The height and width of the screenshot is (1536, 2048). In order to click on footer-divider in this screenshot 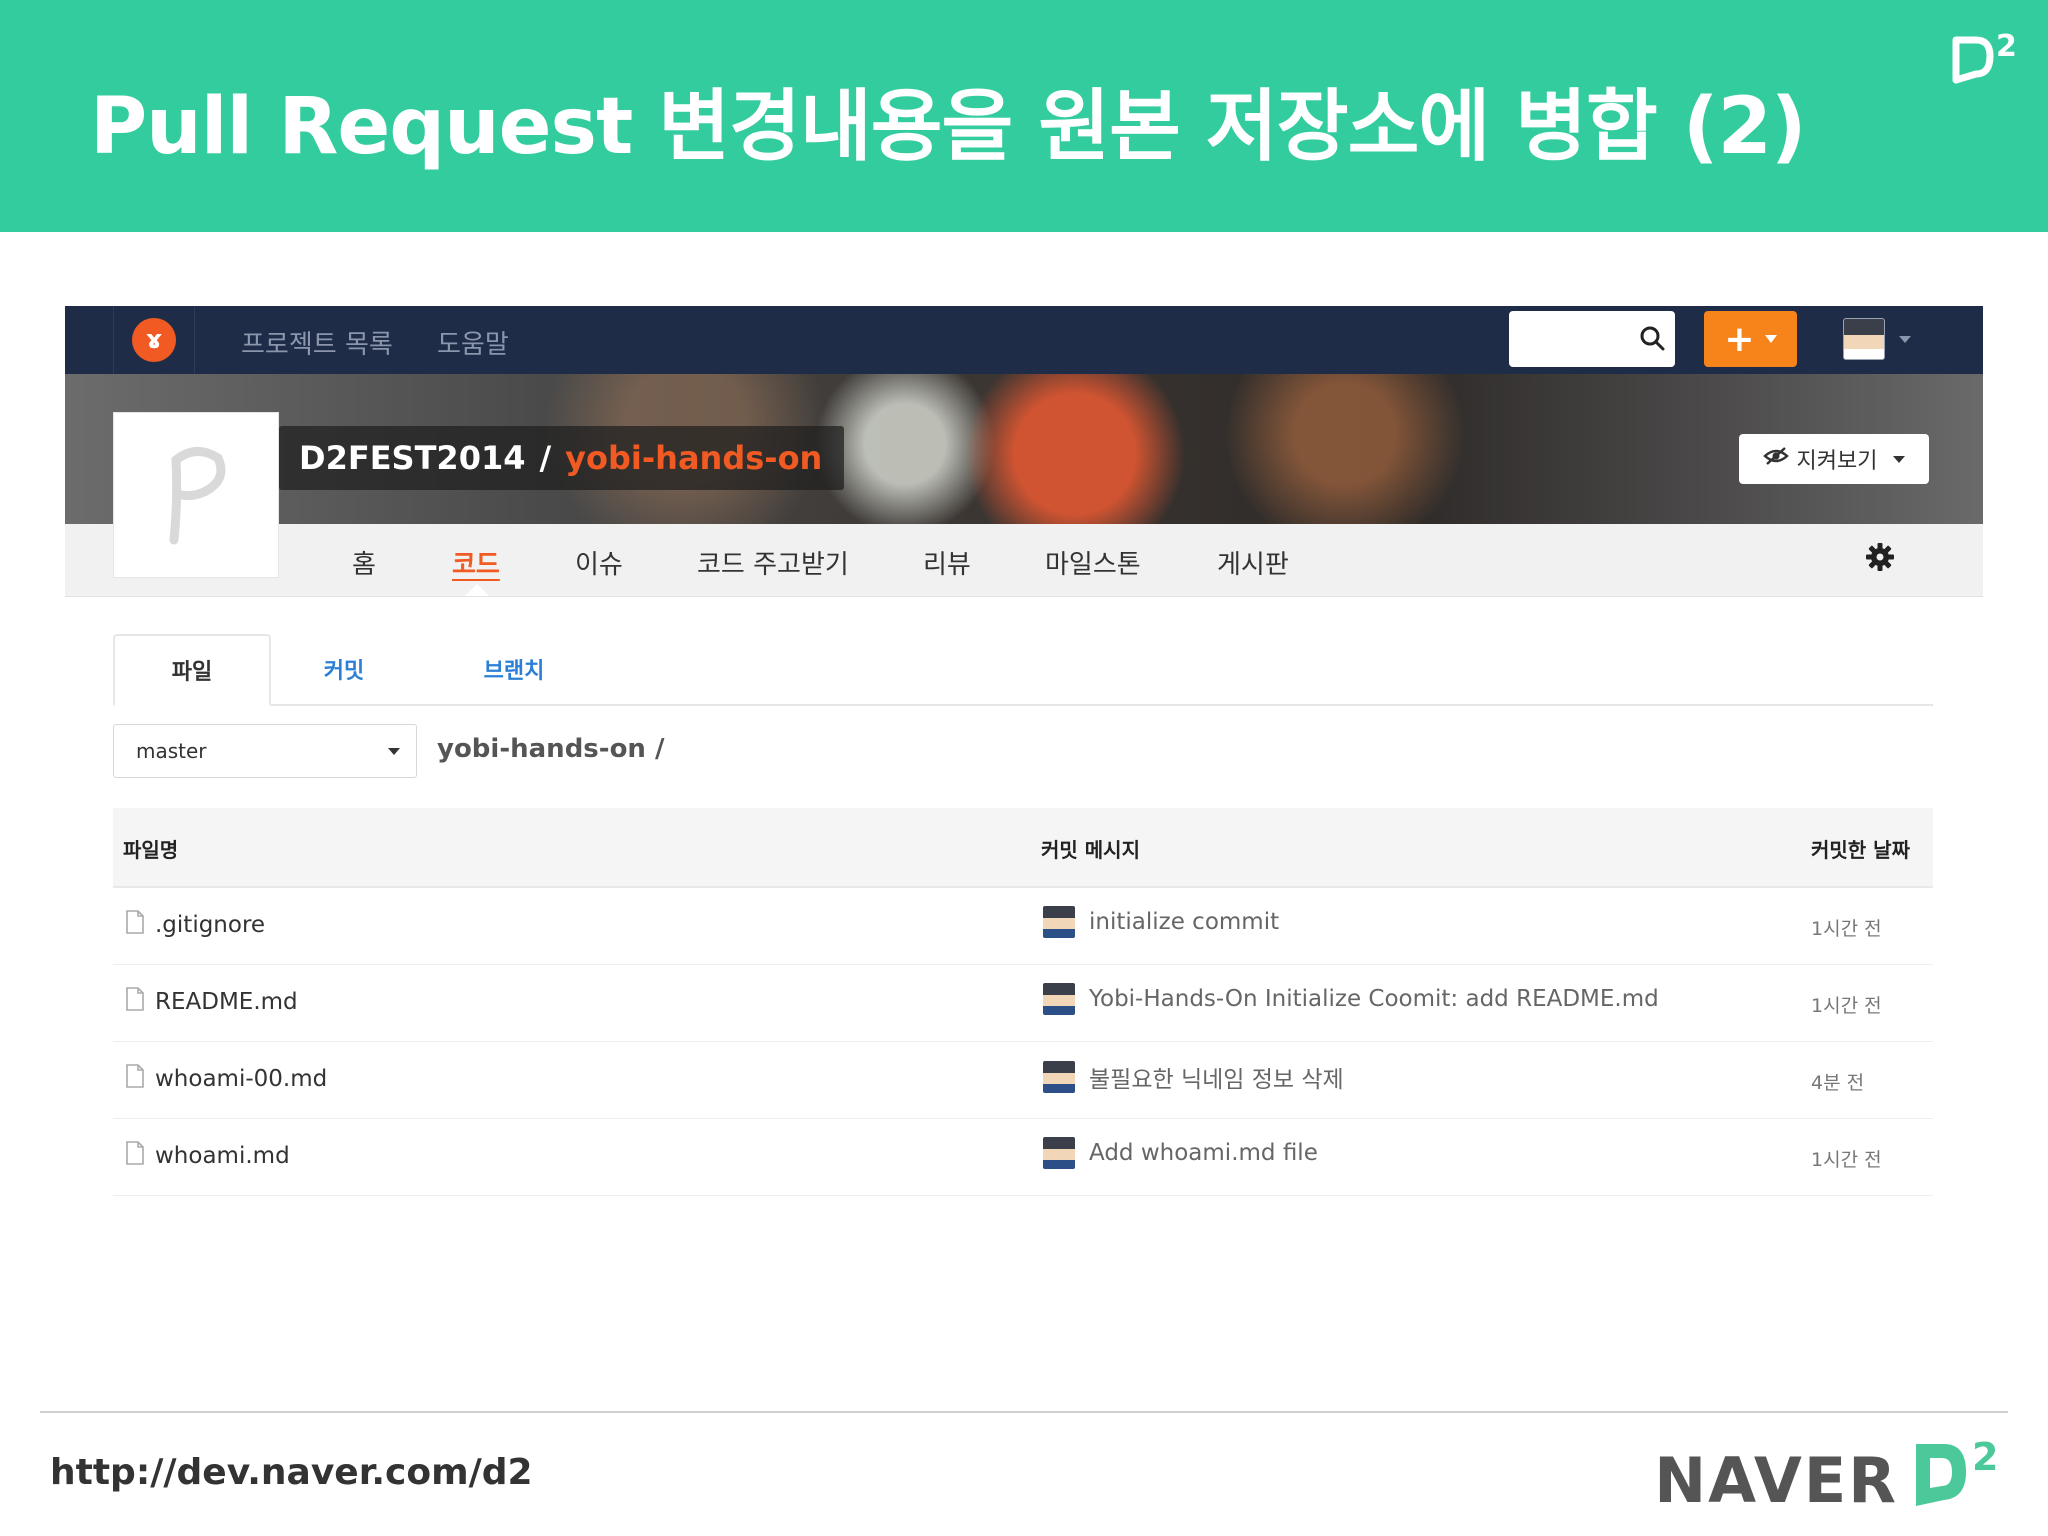, I will do `click(1024, 1412)`.